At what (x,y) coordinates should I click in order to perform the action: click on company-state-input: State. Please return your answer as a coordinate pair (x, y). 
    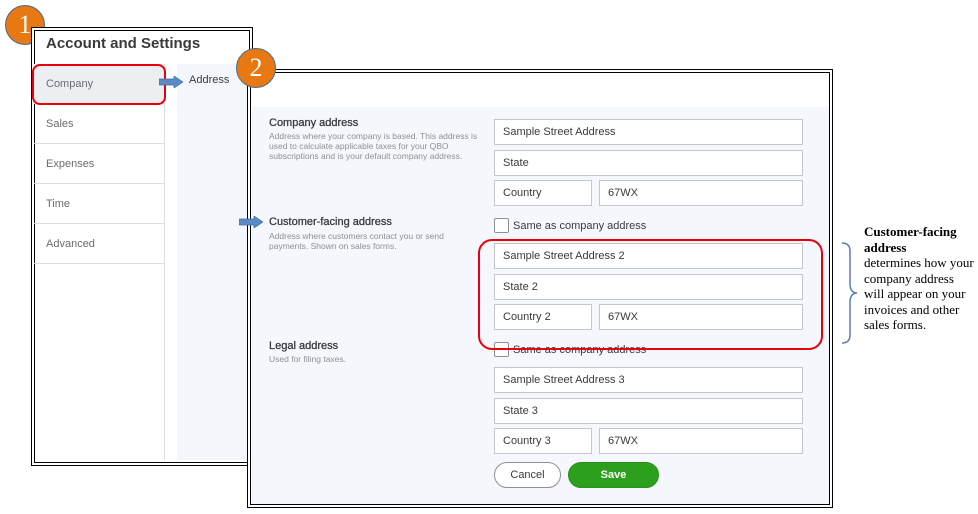
    Looking at the image, I should click on (648, 163).